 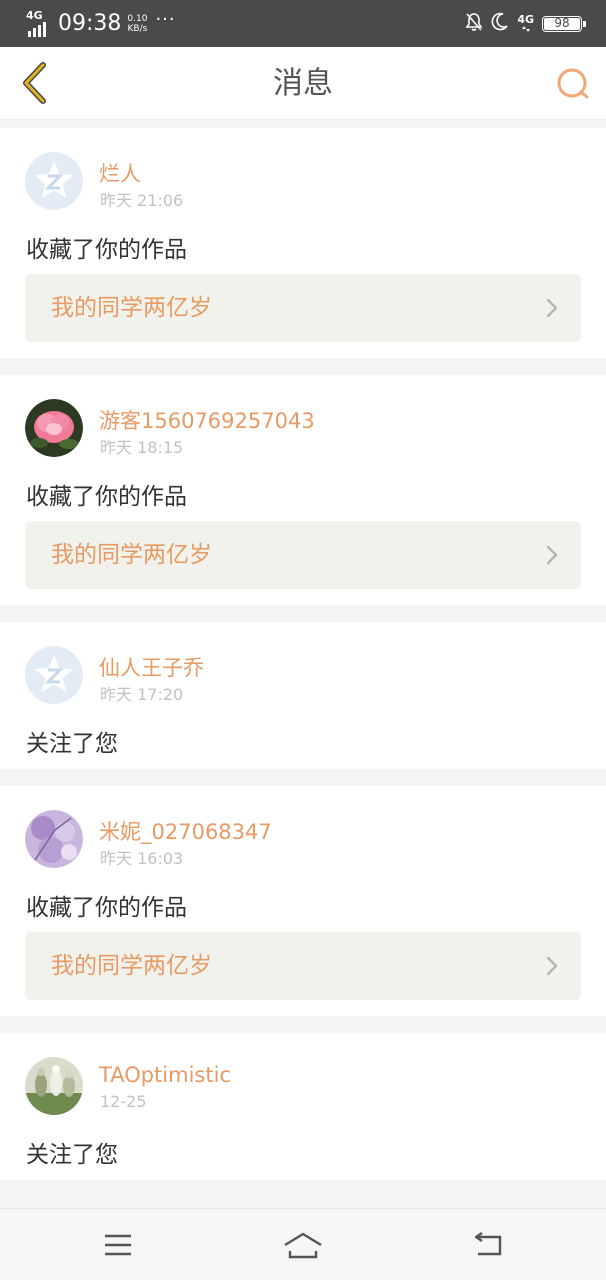 I want to click on home-icon, so click(x=303, y=1245).